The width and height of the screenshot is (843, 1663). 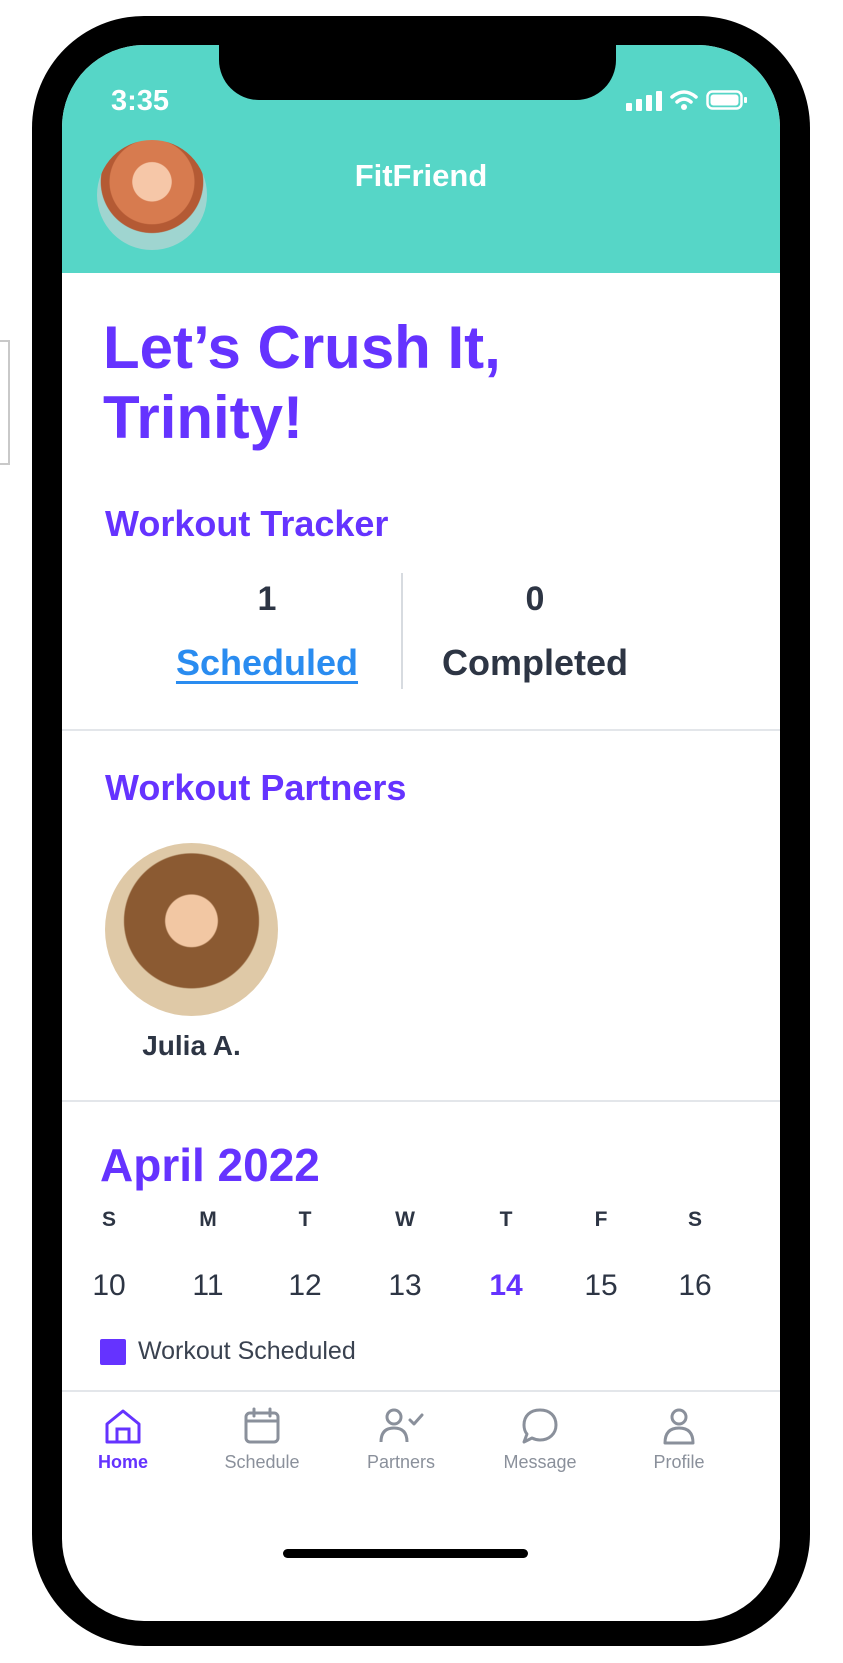 What do you see at coordinates (247, 523) in the screenshot?
I see `workout-tracker-title: Workout Tracker` at bounding box center [247, 523].